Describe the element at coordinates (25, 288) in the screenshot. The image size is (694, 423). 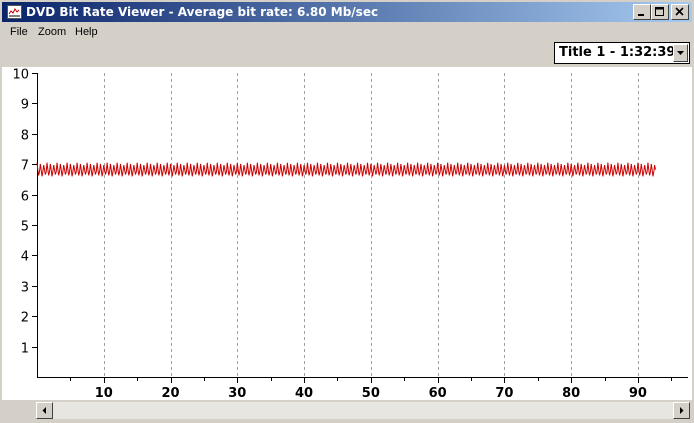
I see `y-tick-label-3: 3` at that location.